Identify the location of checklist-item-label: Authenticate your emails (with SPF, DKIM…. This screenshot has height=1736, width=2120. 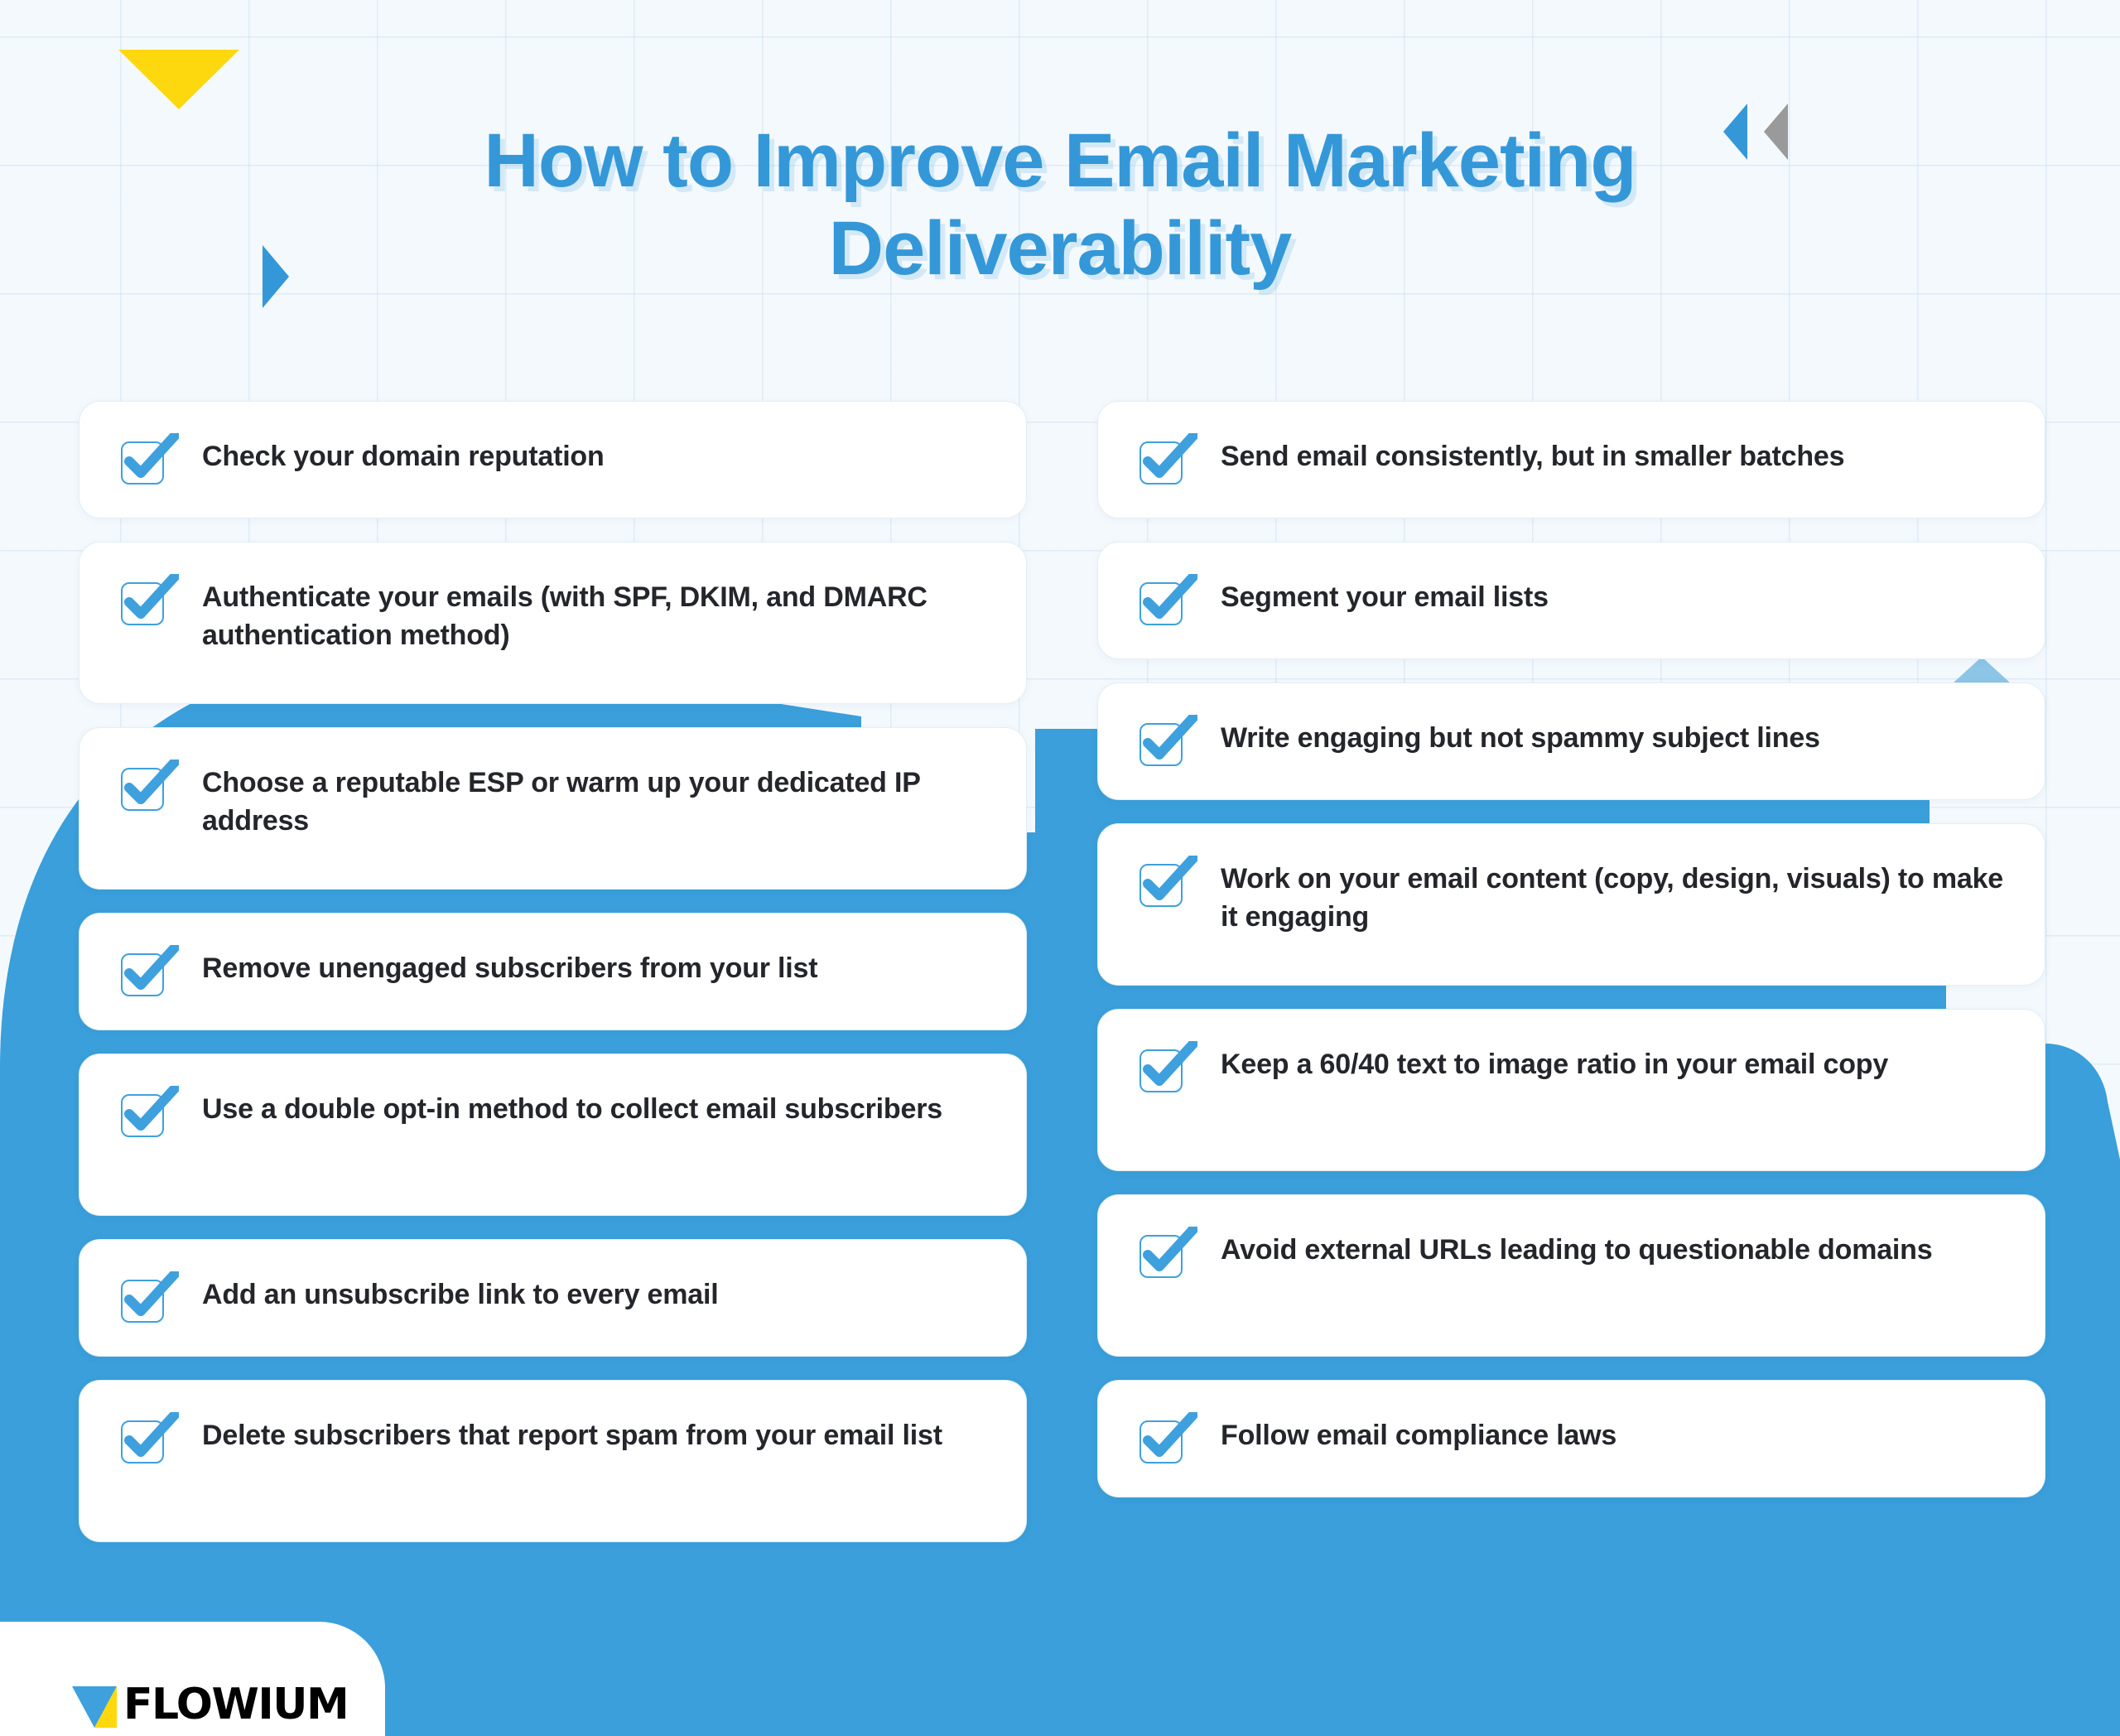
(565, 616).